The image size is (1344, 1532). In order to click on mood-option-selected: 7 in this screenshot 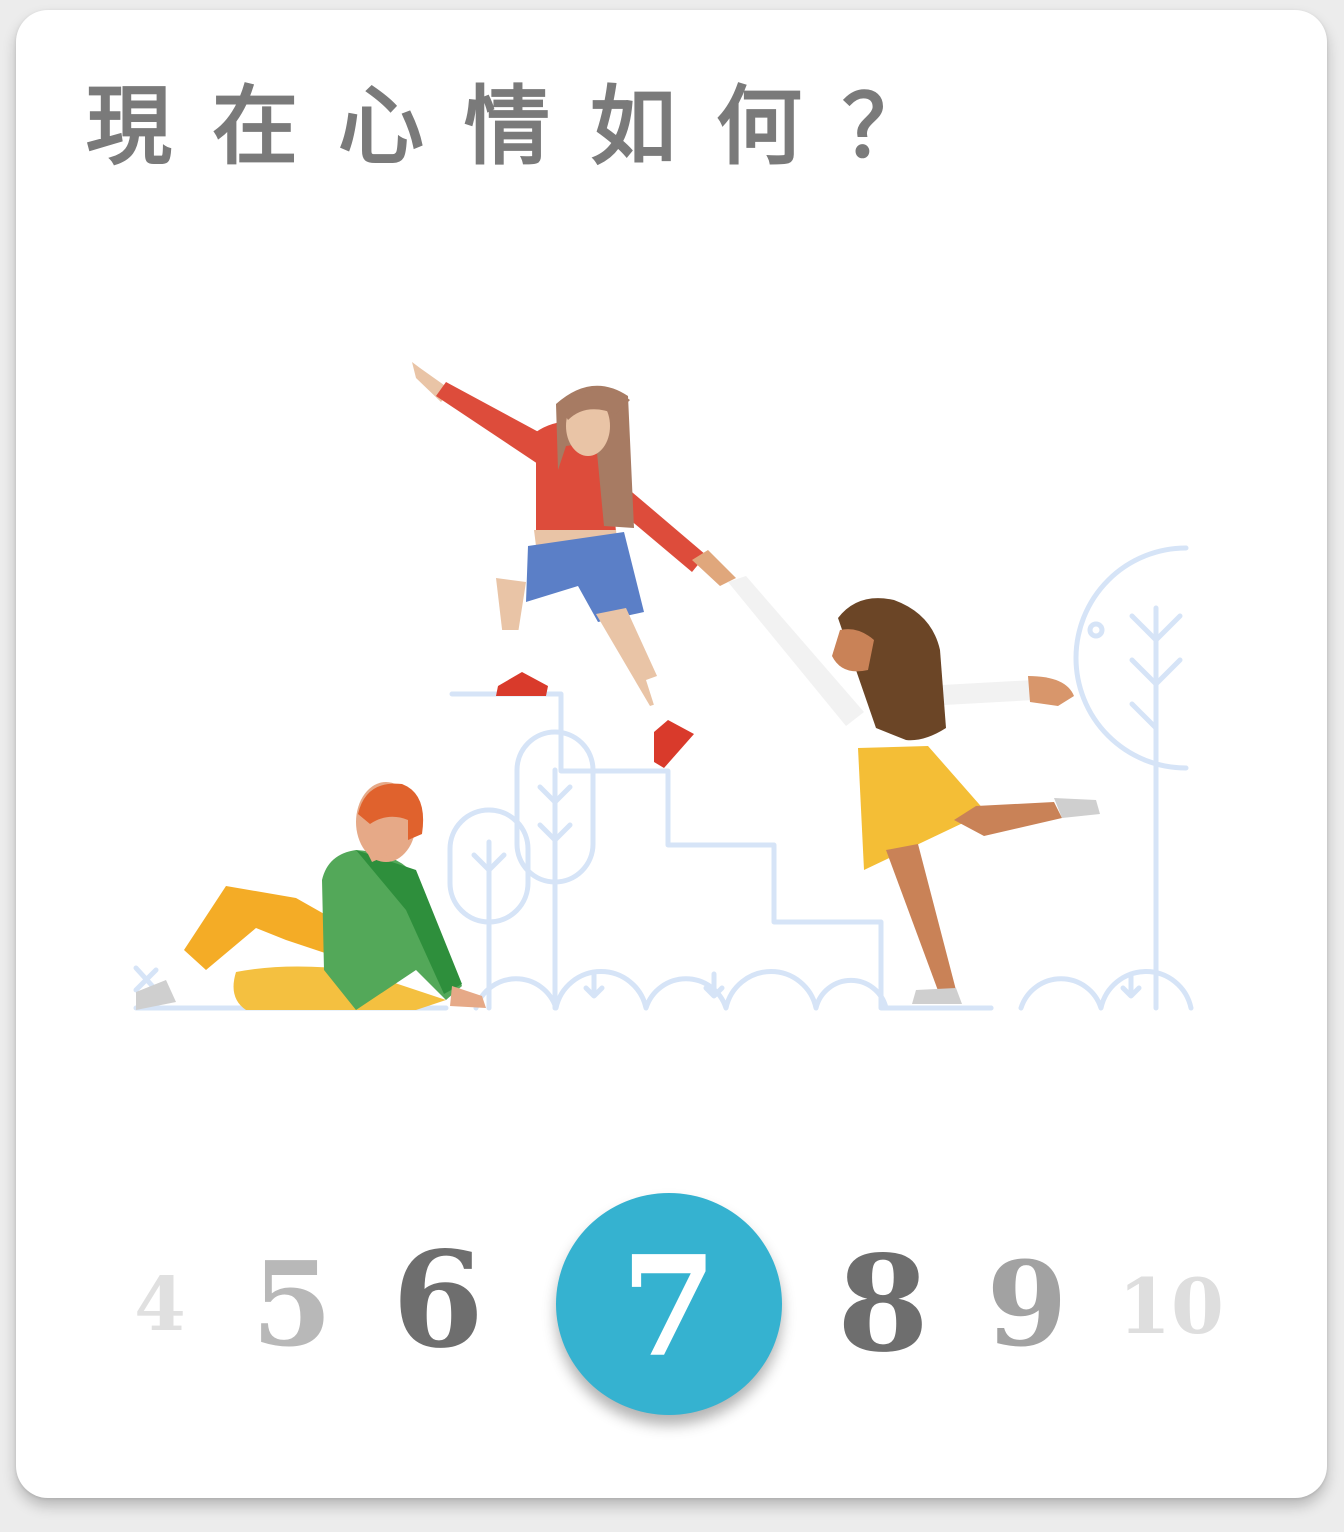, I will do `click(669, 1304)`.